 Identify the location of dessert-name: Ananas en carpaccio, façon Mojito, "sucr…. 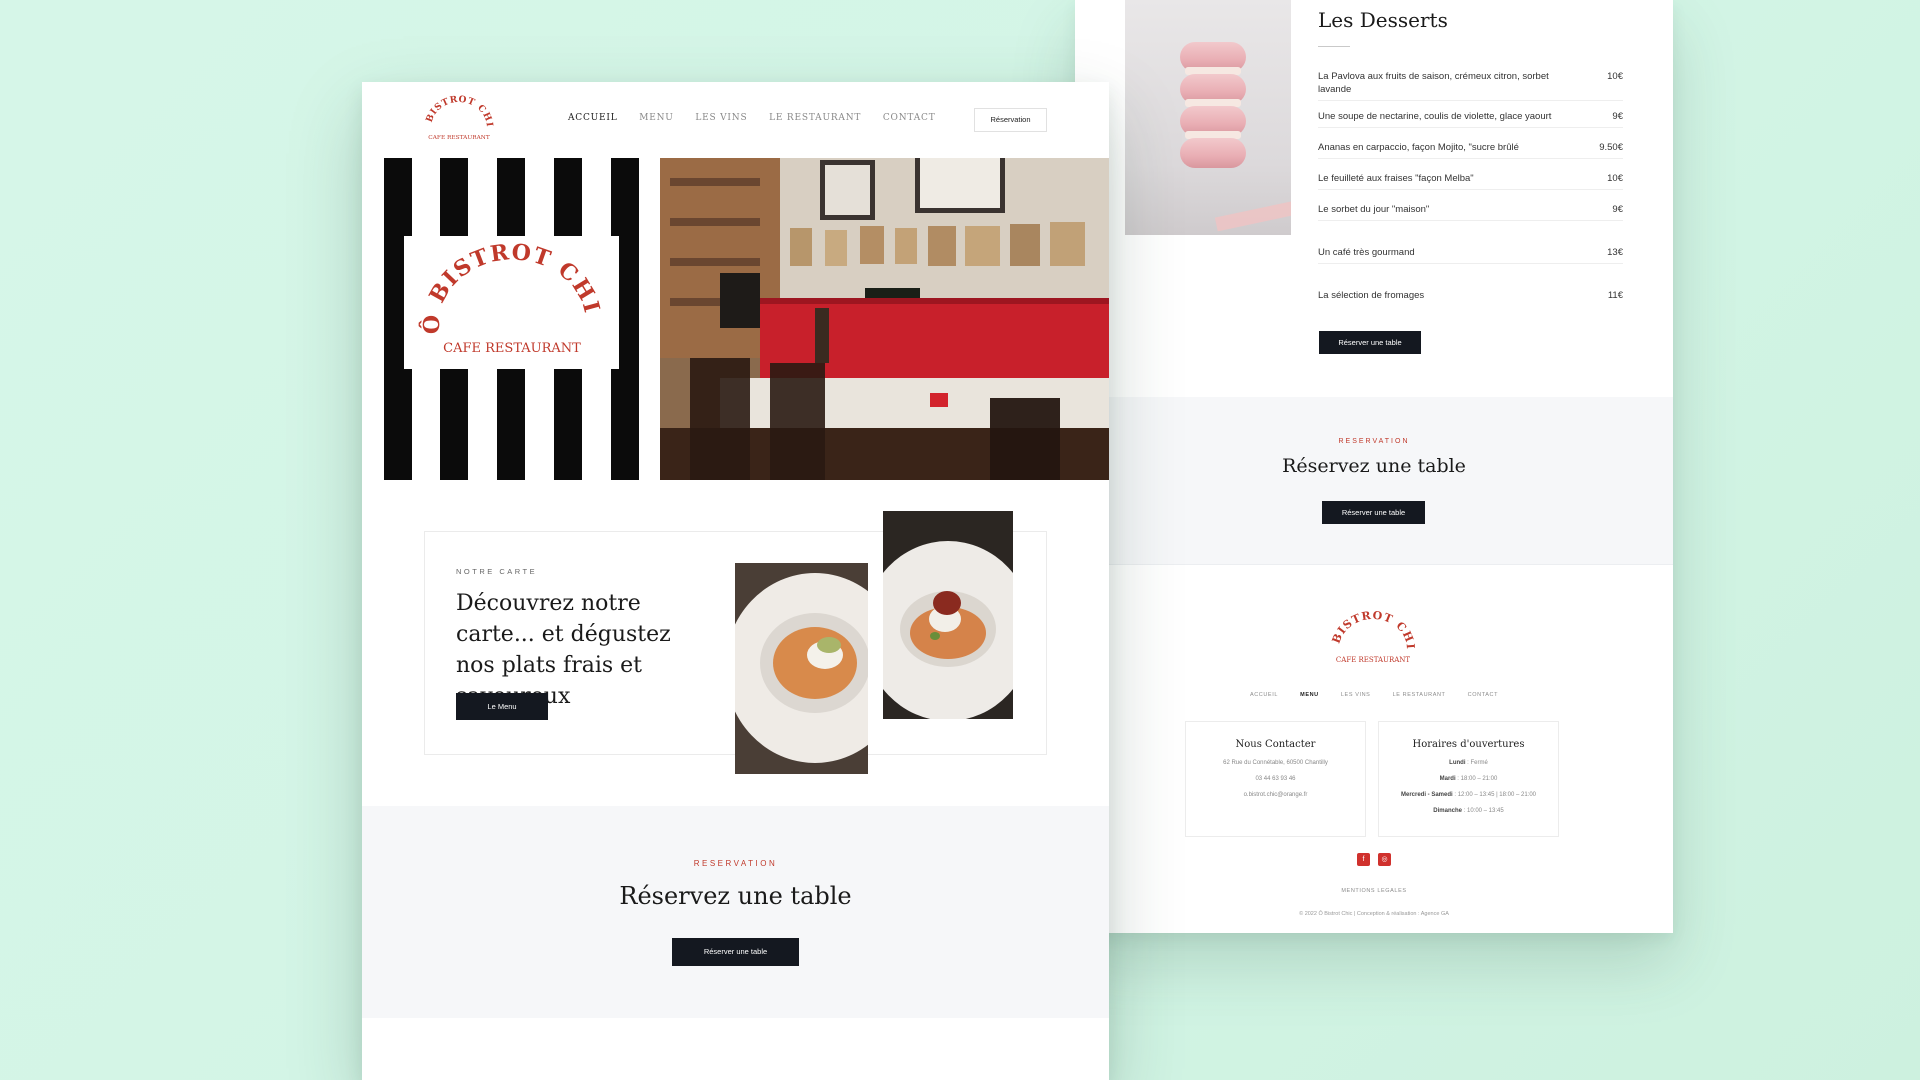
(1418, 147).